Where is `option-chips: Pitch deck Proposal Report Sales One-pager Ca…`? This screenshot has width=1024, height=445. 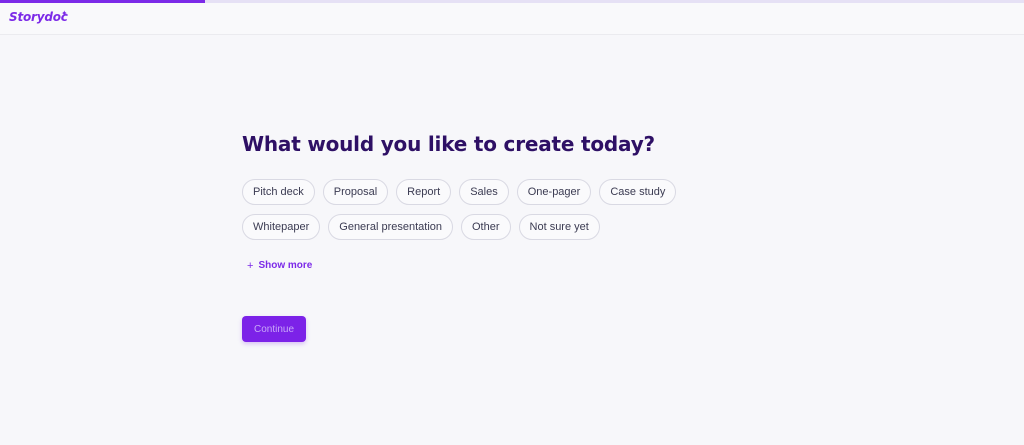 option-chips: Pitch deck Proposal Report Sales One-pager Ca… is located at coordinates (502, 209).